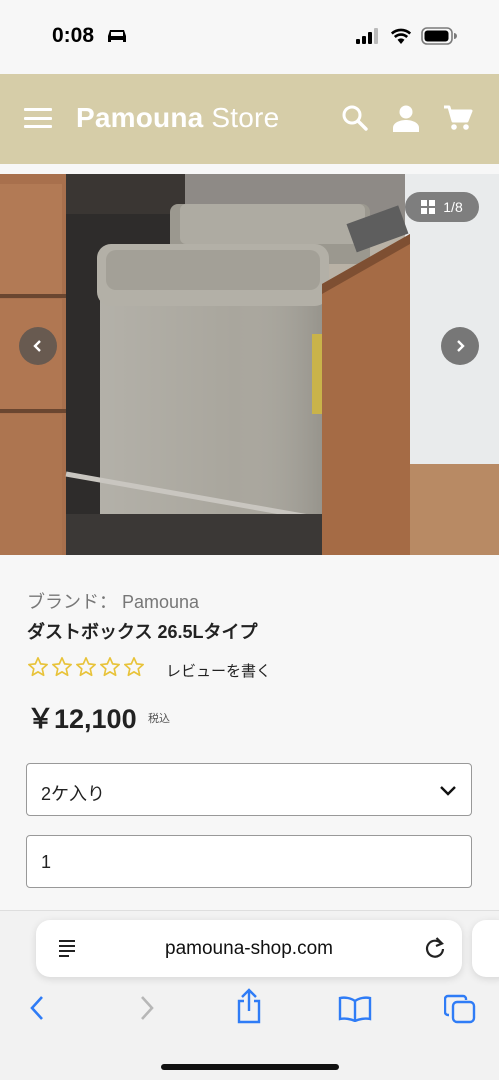  I want to click on brand-bold: Pamouna, so click(140, 117).